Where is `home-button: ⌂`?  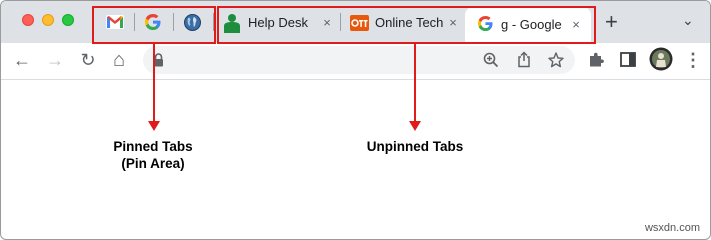 home-button: ⌂ is located at coordinates (119, 60).